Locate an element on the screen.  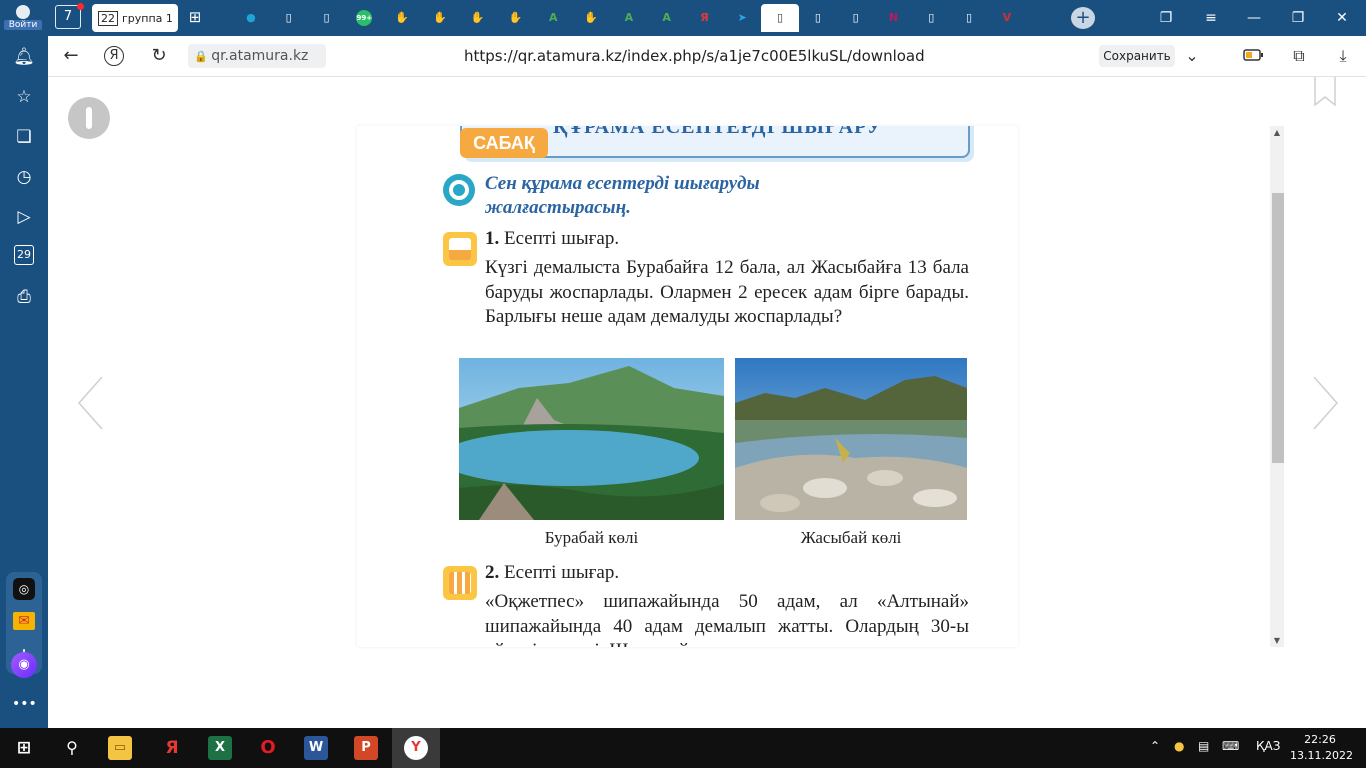
extensions-icon: ⧉ is located at coordinates (1299, 56).